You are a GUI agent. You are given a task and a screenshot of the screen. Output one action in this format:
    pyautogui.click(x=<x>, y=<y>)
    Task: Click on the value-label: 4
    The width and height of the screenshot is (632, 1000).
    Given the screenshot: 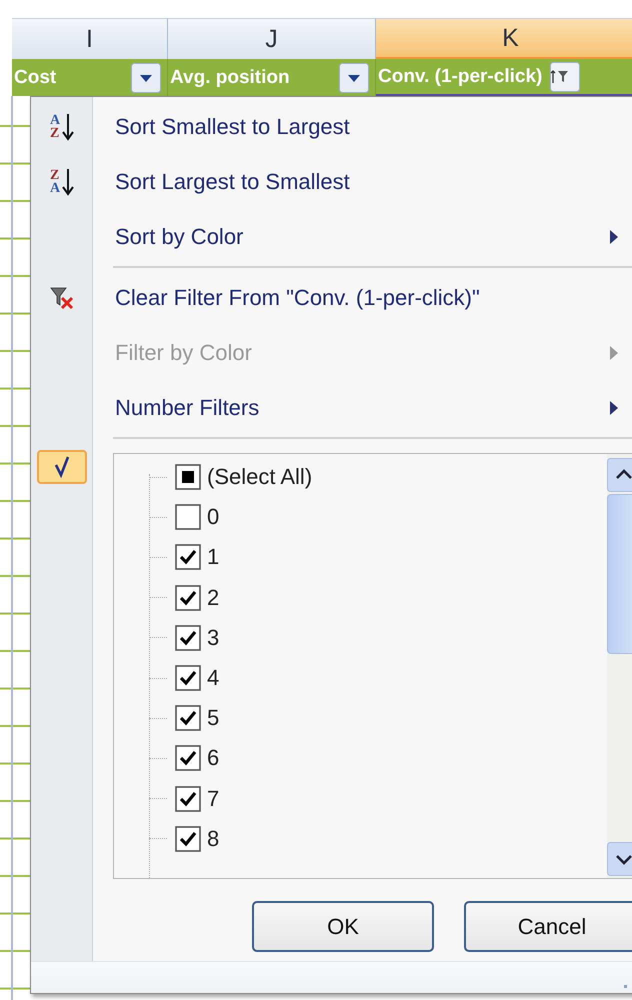 What is the action you would take?
    pyautogui.click(x=213, y=678)
    